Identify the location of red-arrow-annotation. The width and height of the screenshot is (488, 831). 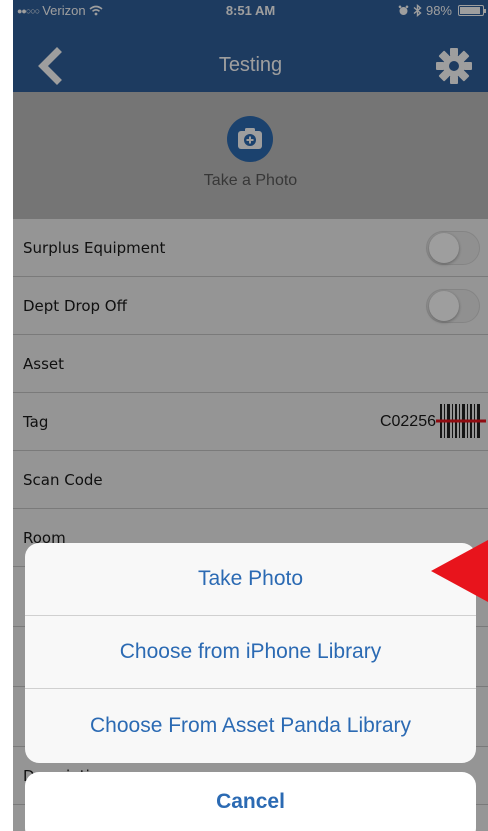
(459, 571).